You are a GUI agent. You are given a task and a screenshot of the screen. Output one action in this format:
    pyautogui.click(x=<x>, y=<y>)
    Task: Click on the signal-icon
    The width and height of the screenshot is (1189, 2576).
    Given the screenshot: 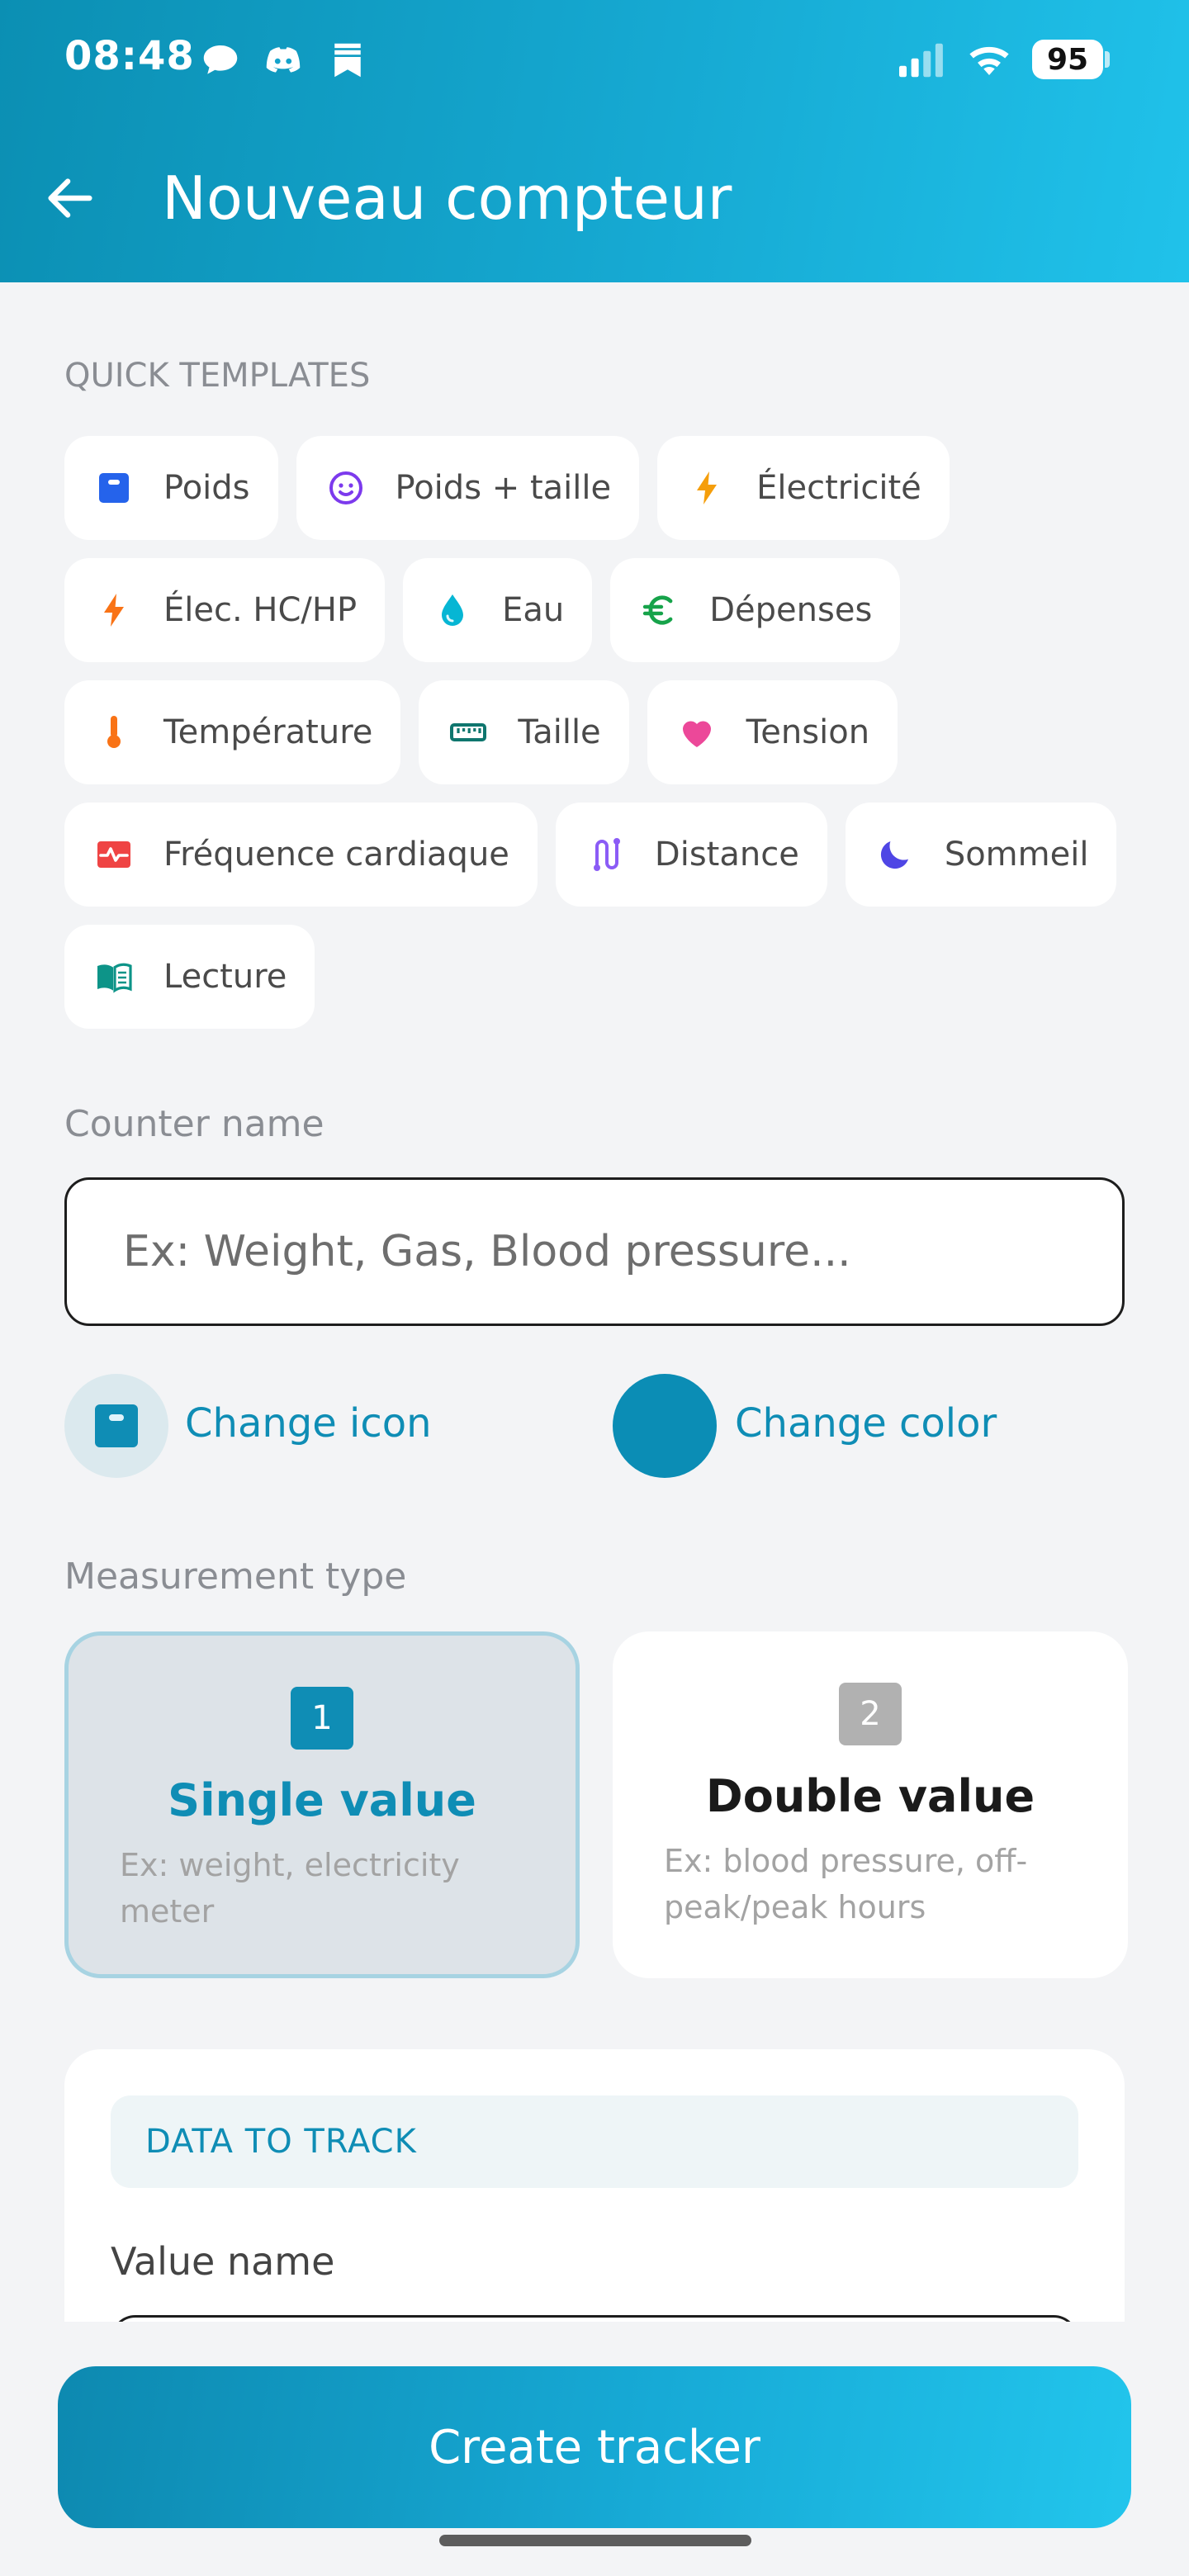 What is the action you would take?
    pyautogui.click(x=921, y=60)
    